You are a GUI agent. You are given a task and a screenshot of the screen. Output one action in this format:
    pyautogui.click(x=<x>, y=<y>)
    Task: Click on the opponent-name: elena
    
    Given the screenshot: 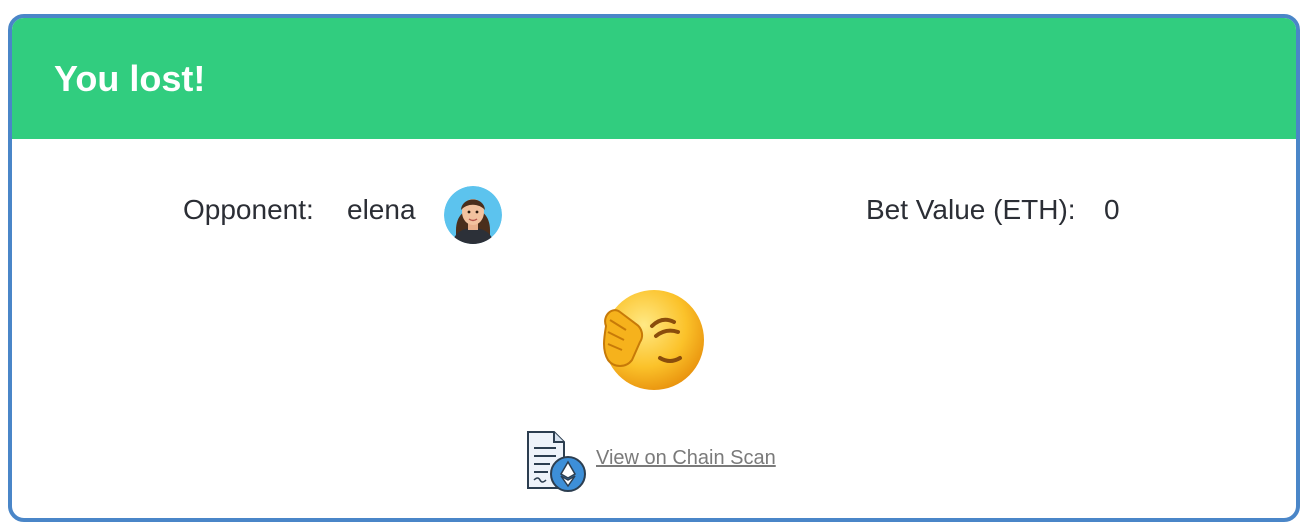 What is the action you would take?
    pyautogui.click(x=381, y=209)
    